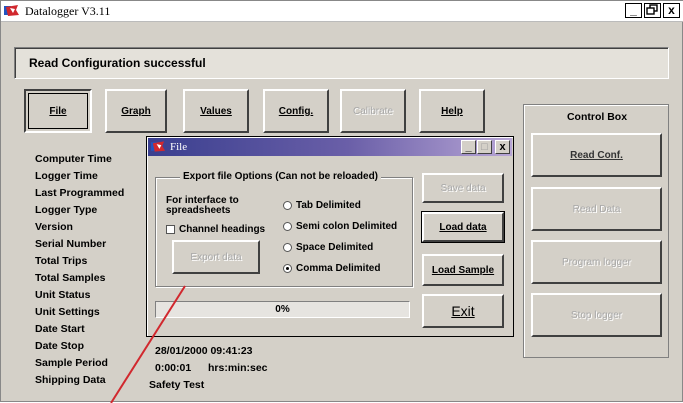  I want to click on radio-tab-delimited: Tab Delimited, so click(322, 205).